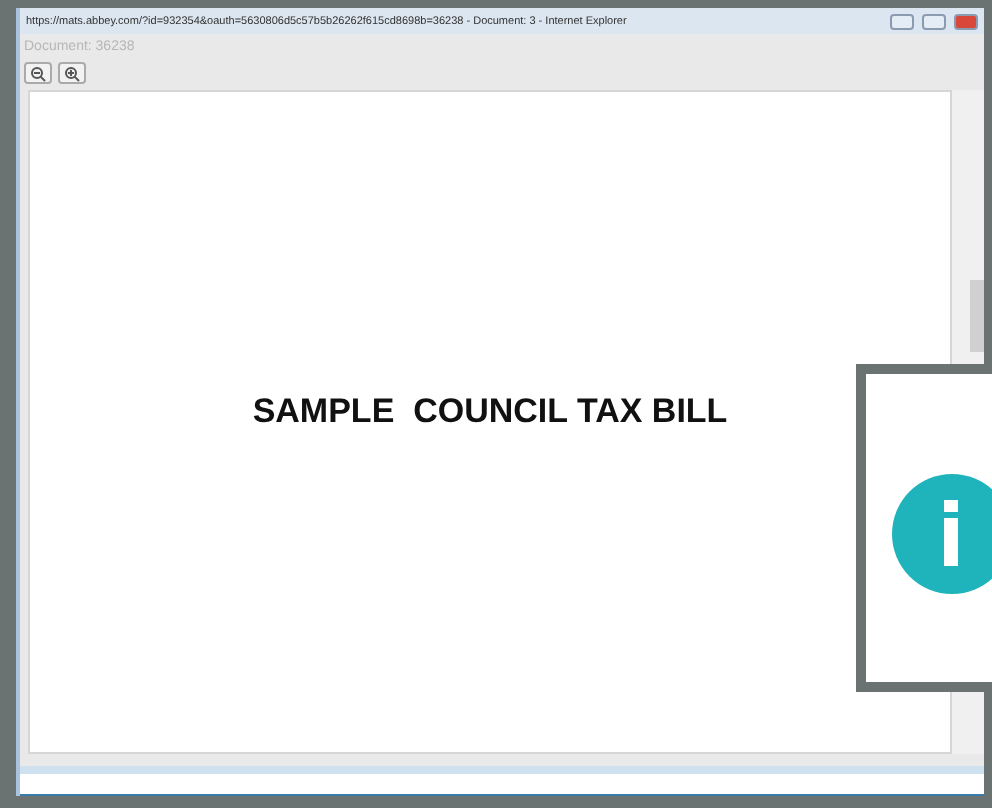  What do you see at coordinates (966, 21) in the screenshot?
I see `close-button` at bounding box center [966, 21].